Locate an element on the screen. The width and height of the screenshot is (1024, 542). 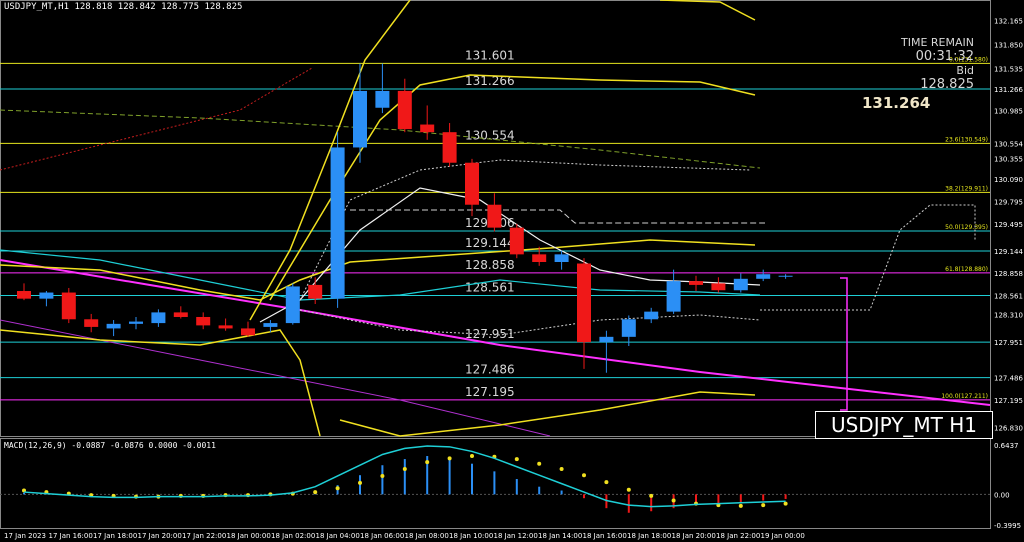
time-axis-label: 17 Jan 16:00 is located at coordinates (71, 536).